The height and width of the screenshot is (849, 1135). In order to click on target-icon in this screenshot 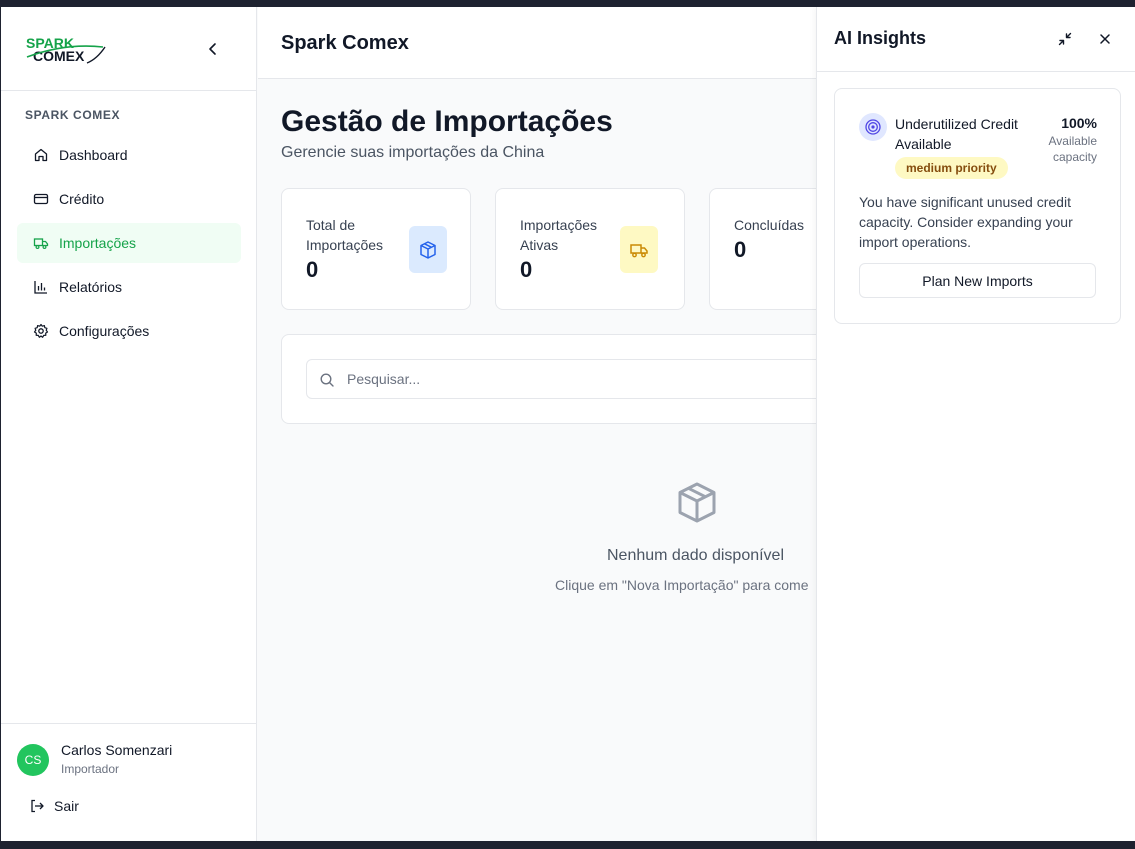, I will do `click(873, 127)`.